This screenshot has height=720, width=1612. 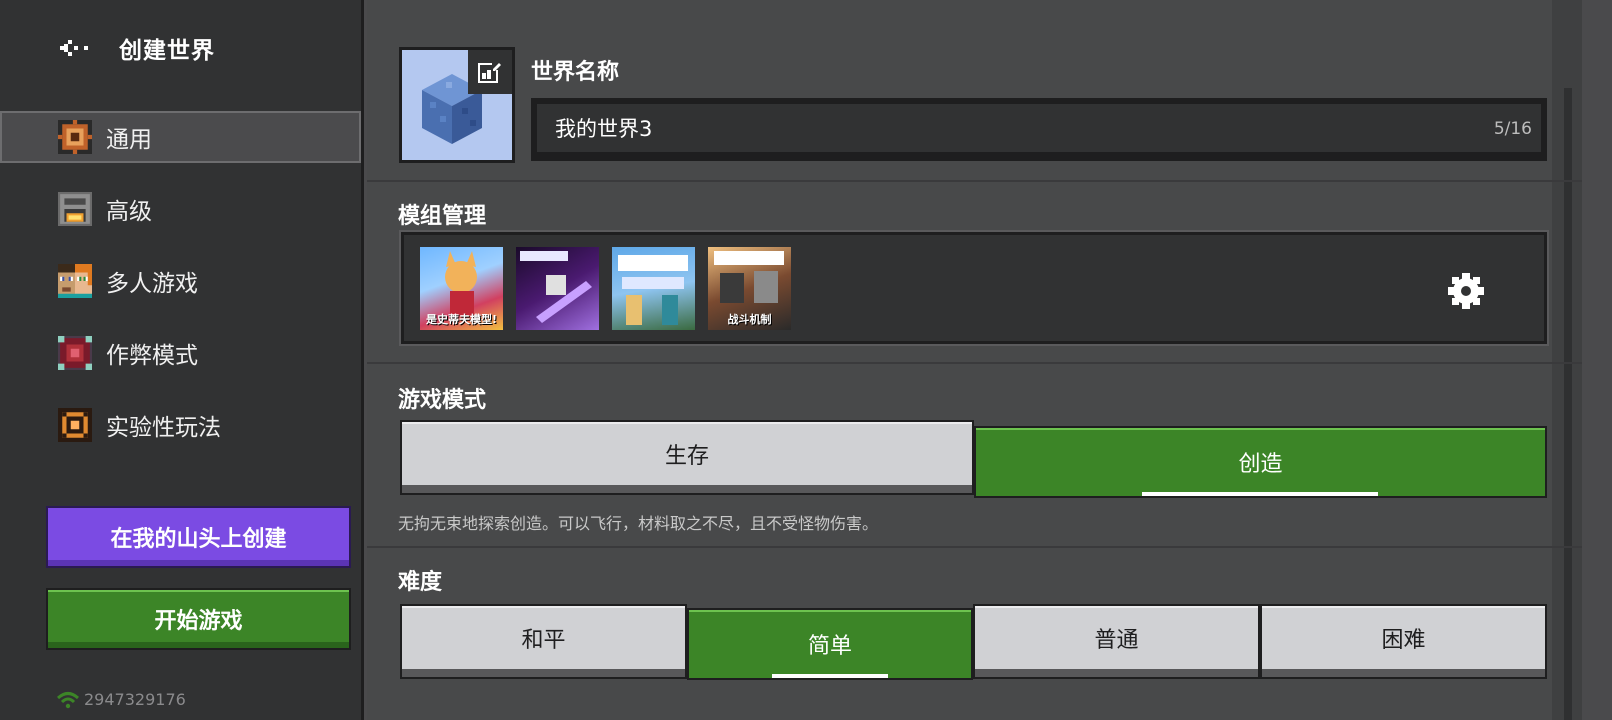 I want to click on char-counter: 5/16, so click(x=1512, y=129).